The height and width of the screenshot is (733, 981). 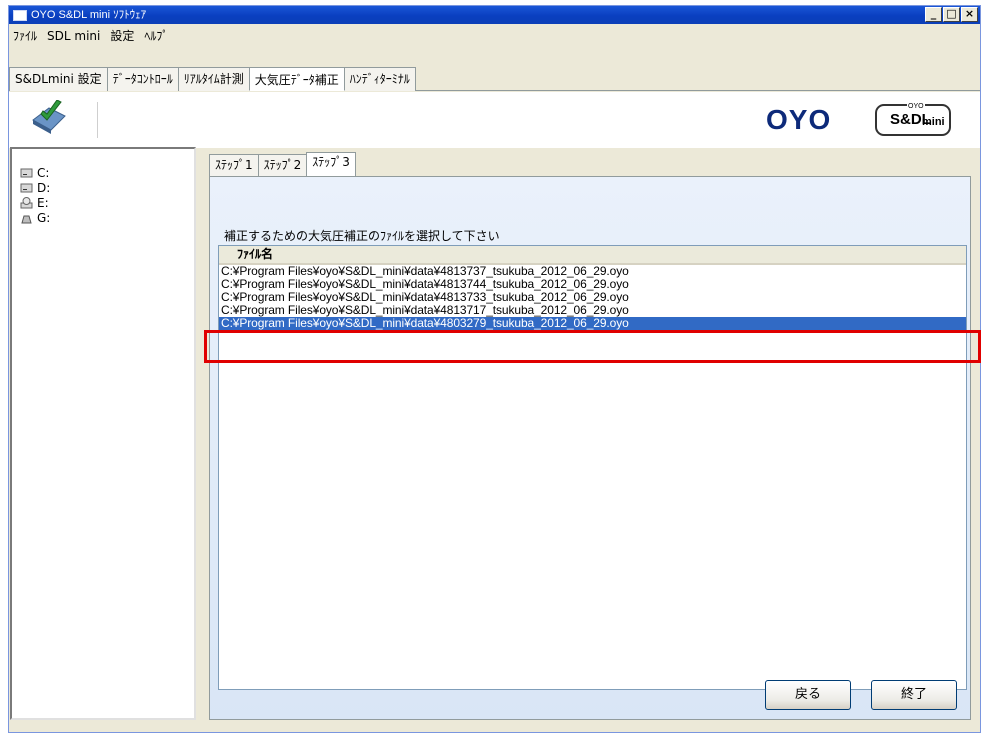 What do you see at coordinates (494, 35) in the screenshot?
I see `menu-bar: ﾌｧｲﾙ SDL mini 設定 ﾍﾙﾌﾟ` at bounding box center [494, 35].